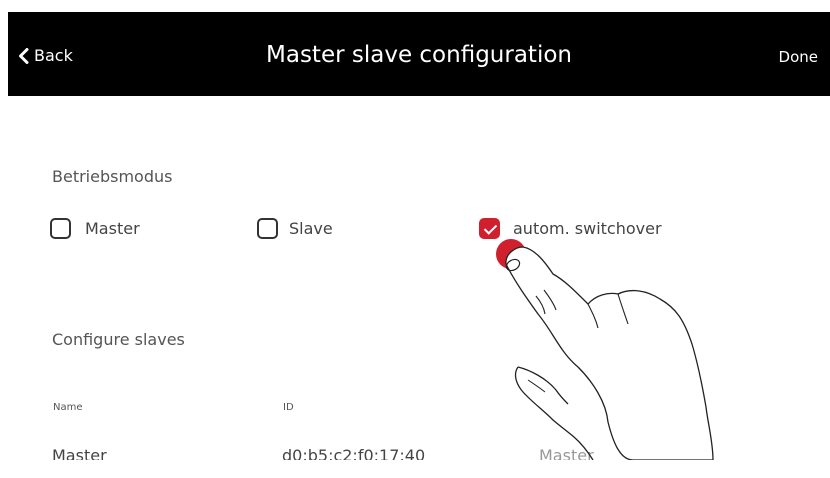  What do you see at coordinates (587, 228) in the screenshot?
I see `auto-switchover-option-label: autom. switchover` at bounding box center [587, 228].